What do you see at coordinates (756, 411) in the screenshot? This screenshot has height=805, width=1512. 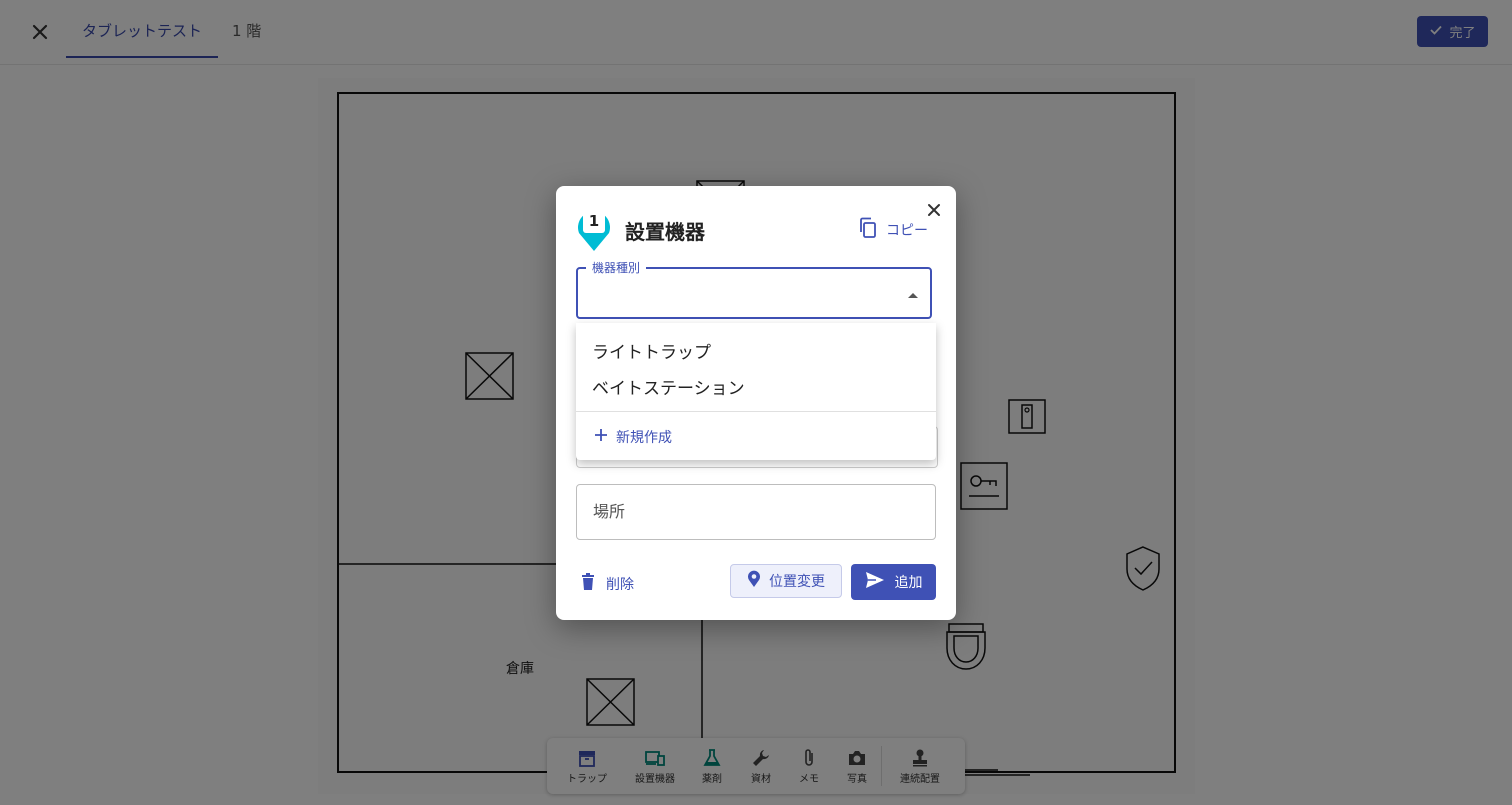 I see `menu-divider` at bounding box center [756, 411].